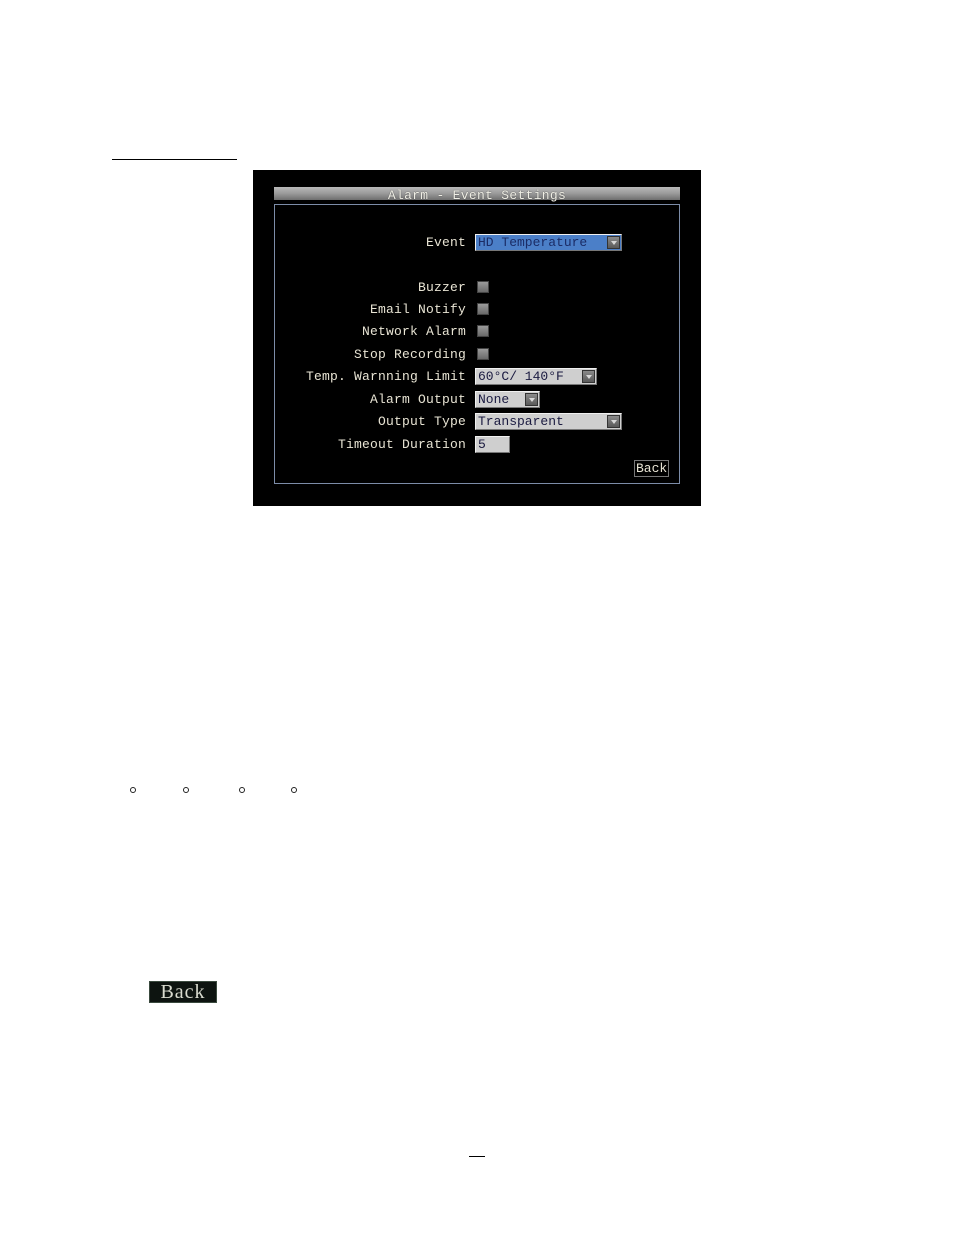  What do you see at coordinates (521, 421) in the screenshot?
I see `output-type-value: Transparent` at bounding box center [521, 421].